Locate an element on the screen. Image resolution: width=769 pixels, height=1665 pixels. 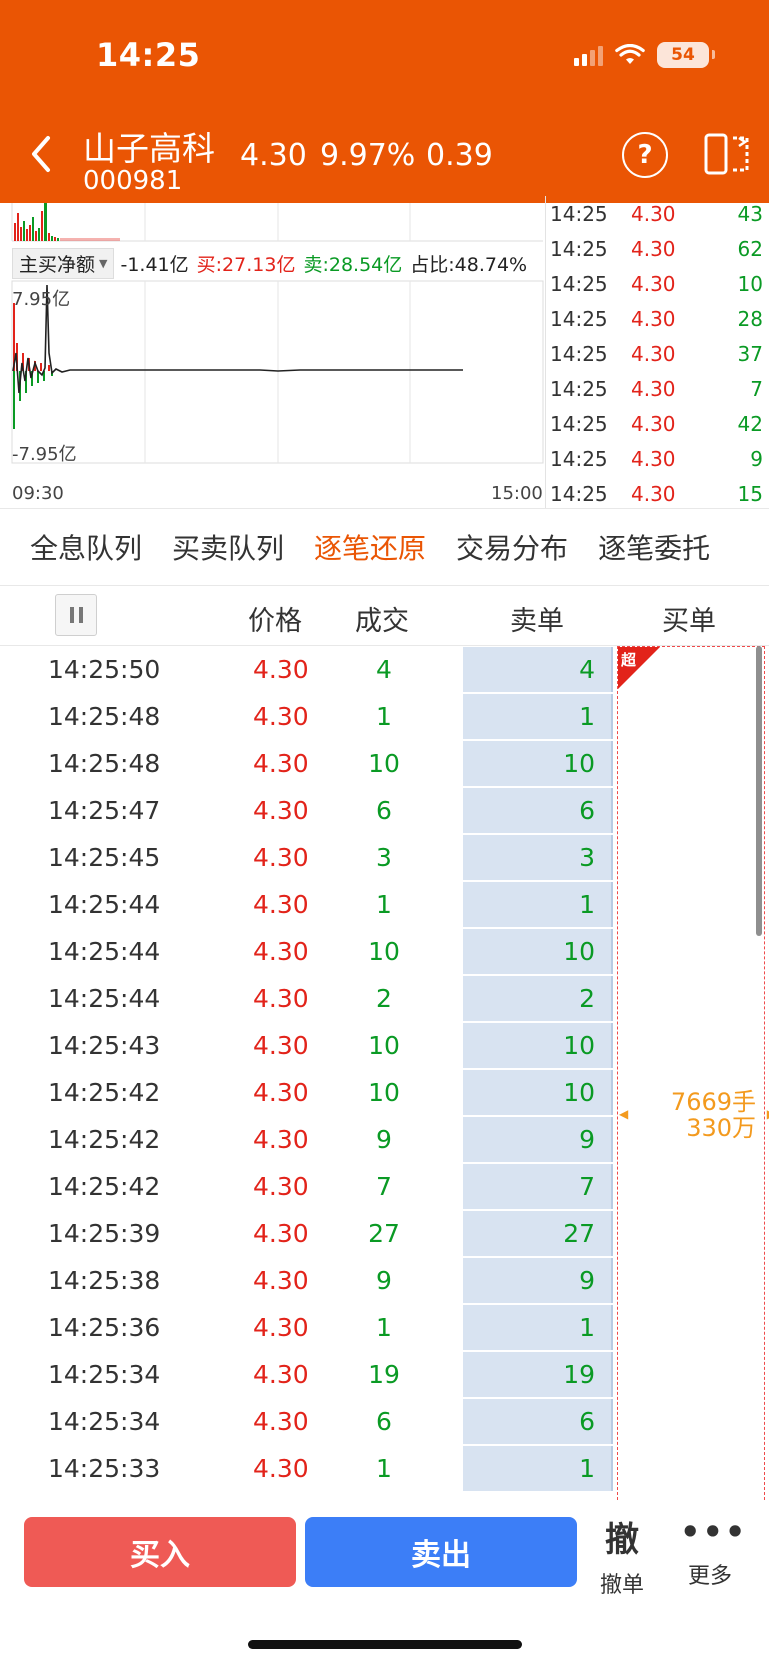
row-volume: 19 is located at coordinates (384, 1374).